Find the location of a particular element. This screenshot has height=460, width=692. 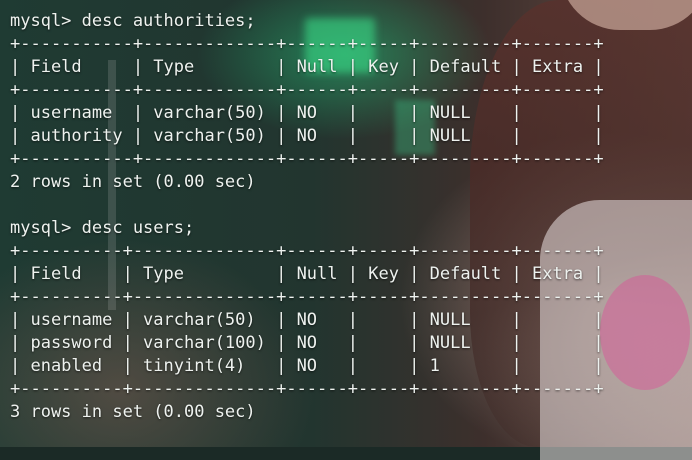

terminal-line-prompt-users: mysql> desc users; is located at coordinates (102, 228).